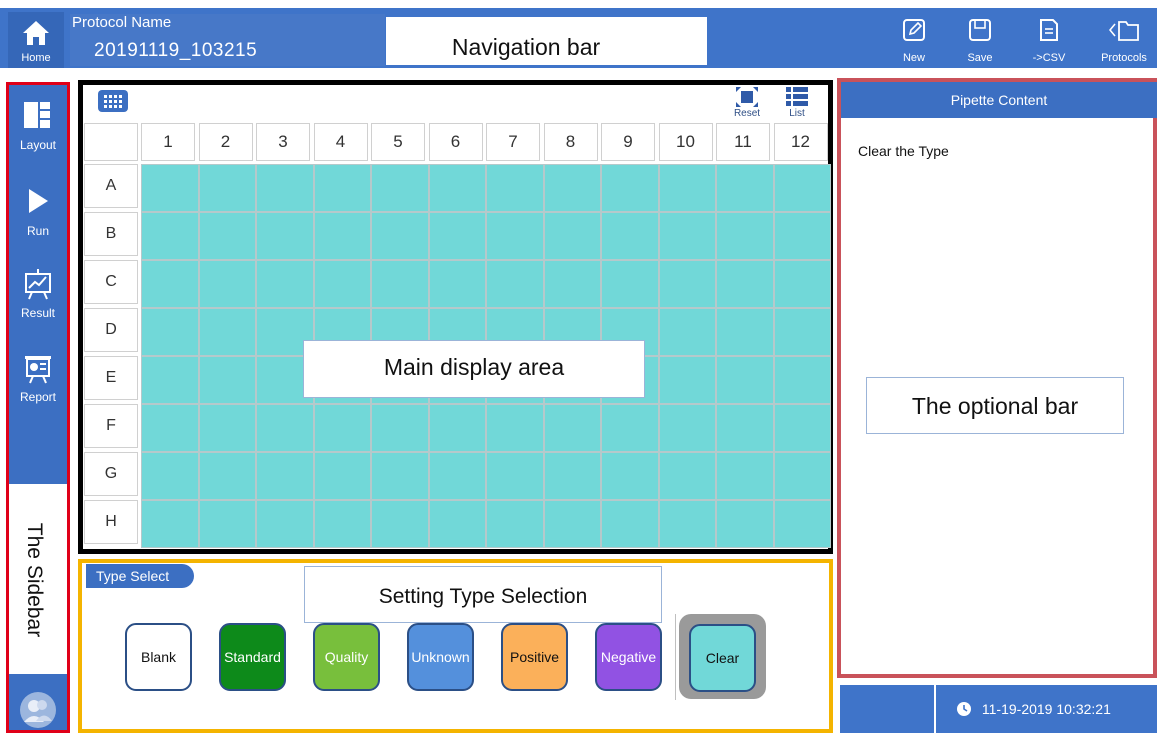 This screenshot has height=733, width=1157. I want to click on home-button: Home, so click(36, 40).